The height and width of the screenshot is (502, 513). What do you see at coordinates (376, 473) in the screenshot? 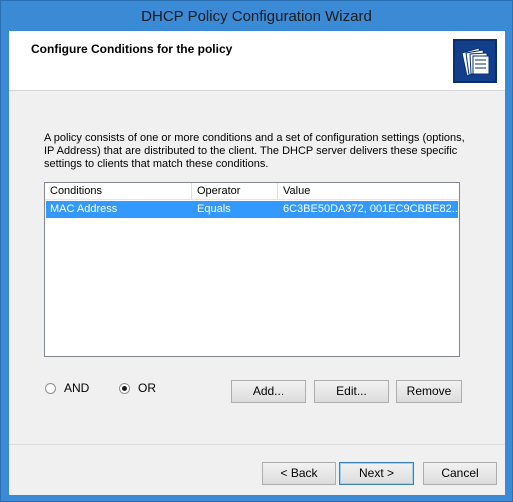
I see `next-button: Next >` at bounding box center [376, 473].